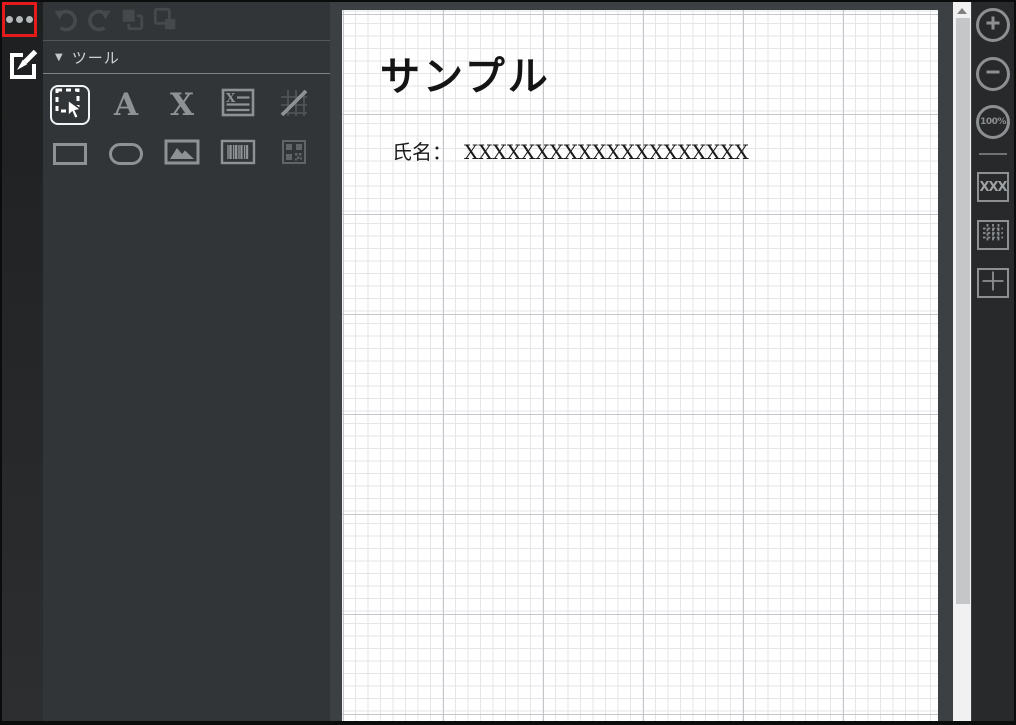 The width and height of the screenshot is (1016, 725). I want to click on right-toolbar: 100% XXX, so click(993, 361).